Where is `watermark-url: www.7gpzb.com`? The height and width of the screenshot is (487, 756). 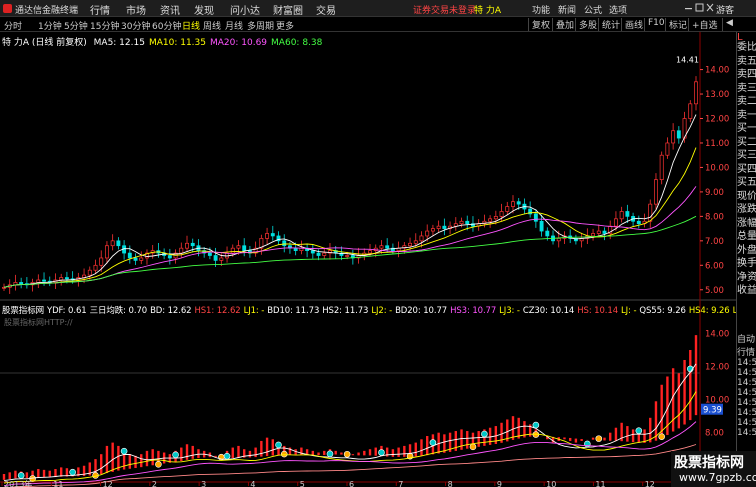
watermark-url: www.7gpzb.com is located at coordinates (717, 477).